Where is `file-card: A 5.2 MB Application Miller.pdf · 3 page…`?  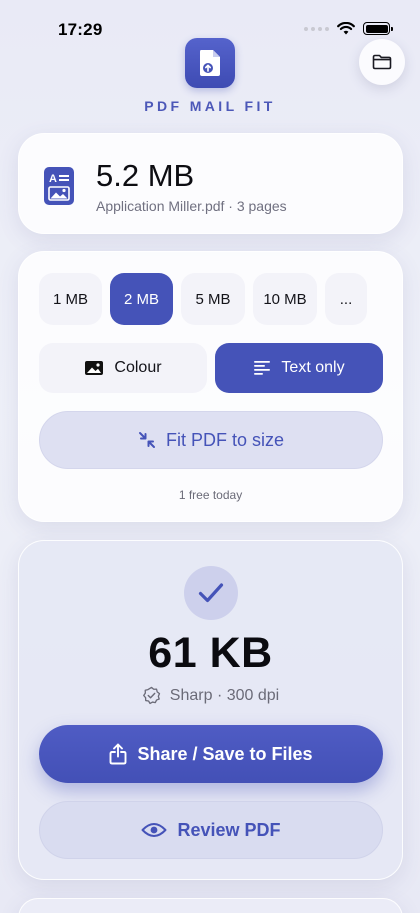
file-card: A 5.2 MB Application Miller.pdf · 3 page… is located at coordinates (210, 183).